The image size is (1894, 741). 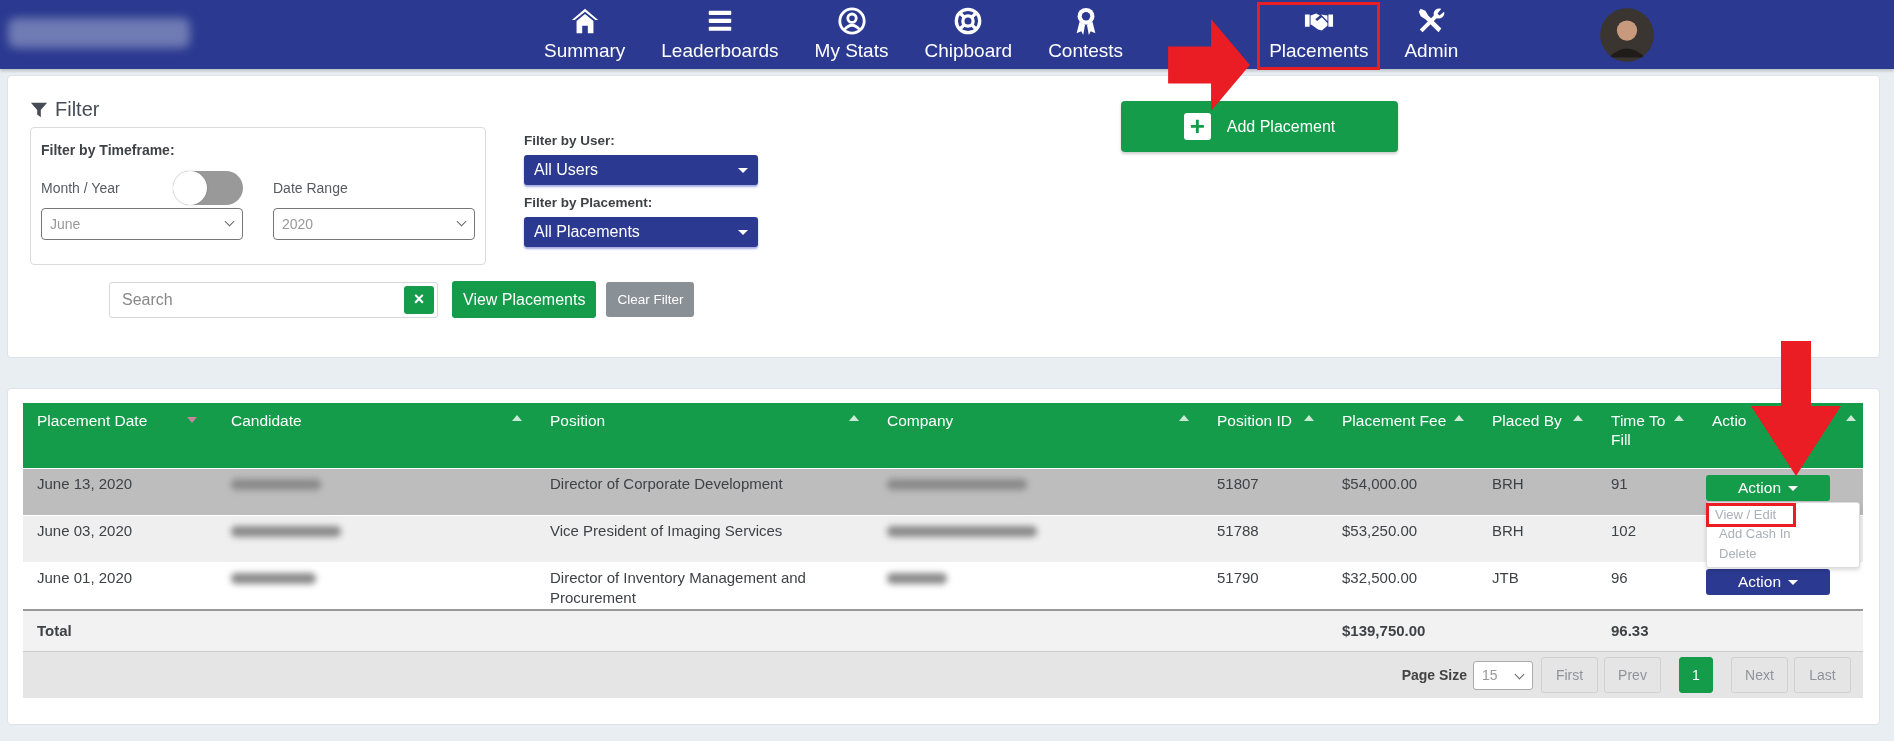 What do you see at coordinates (720, 35) in the screenshot?
I see `nav-item: Leaderboards` at bounding box center [720, 35].